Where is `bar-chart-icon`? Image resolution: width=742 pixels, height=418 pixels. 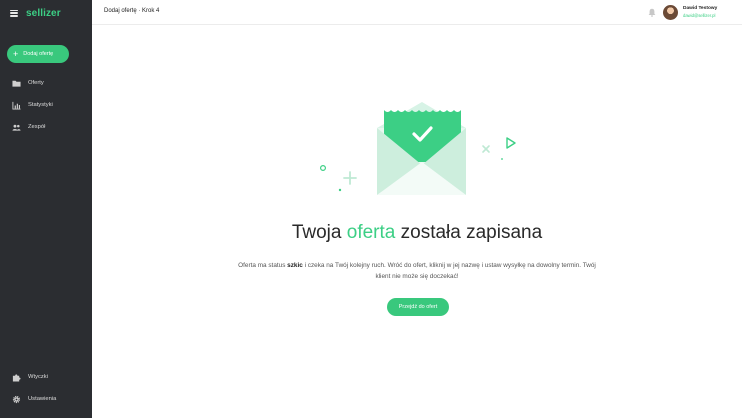 bar-chart-icon is located at coordinates (16, 105).